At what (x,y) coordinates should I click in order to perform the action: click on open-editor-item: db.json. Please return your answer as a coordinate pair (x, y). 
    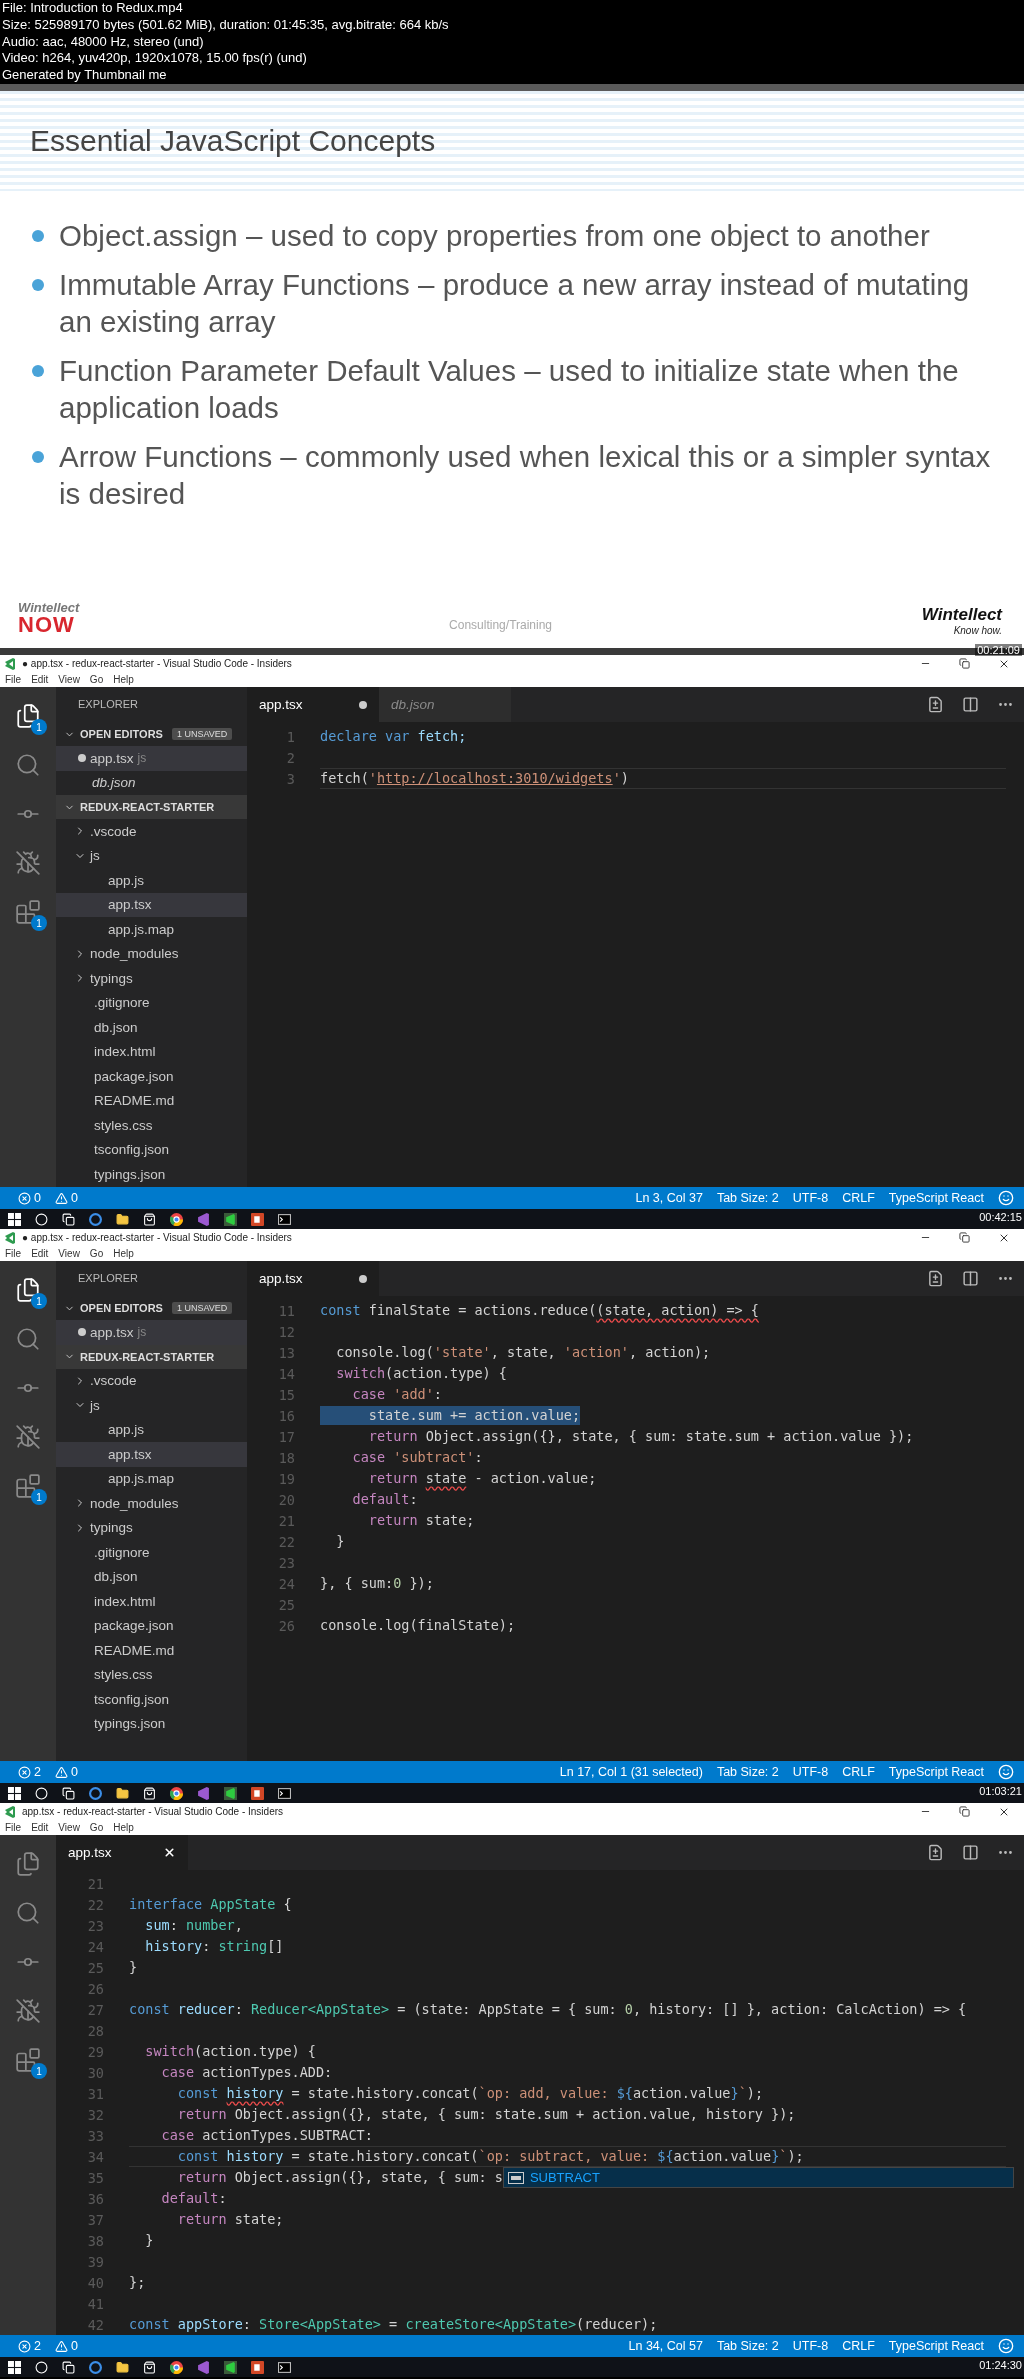
    Looking at the image, I should click on (151, 782).